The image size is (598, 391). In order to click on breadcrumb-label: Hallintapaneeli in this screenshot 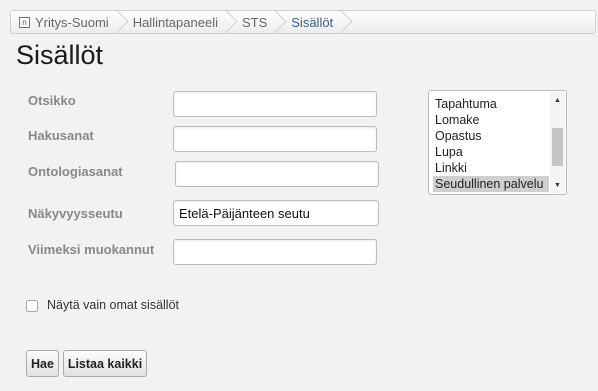, I will do `click(175, 22)`.